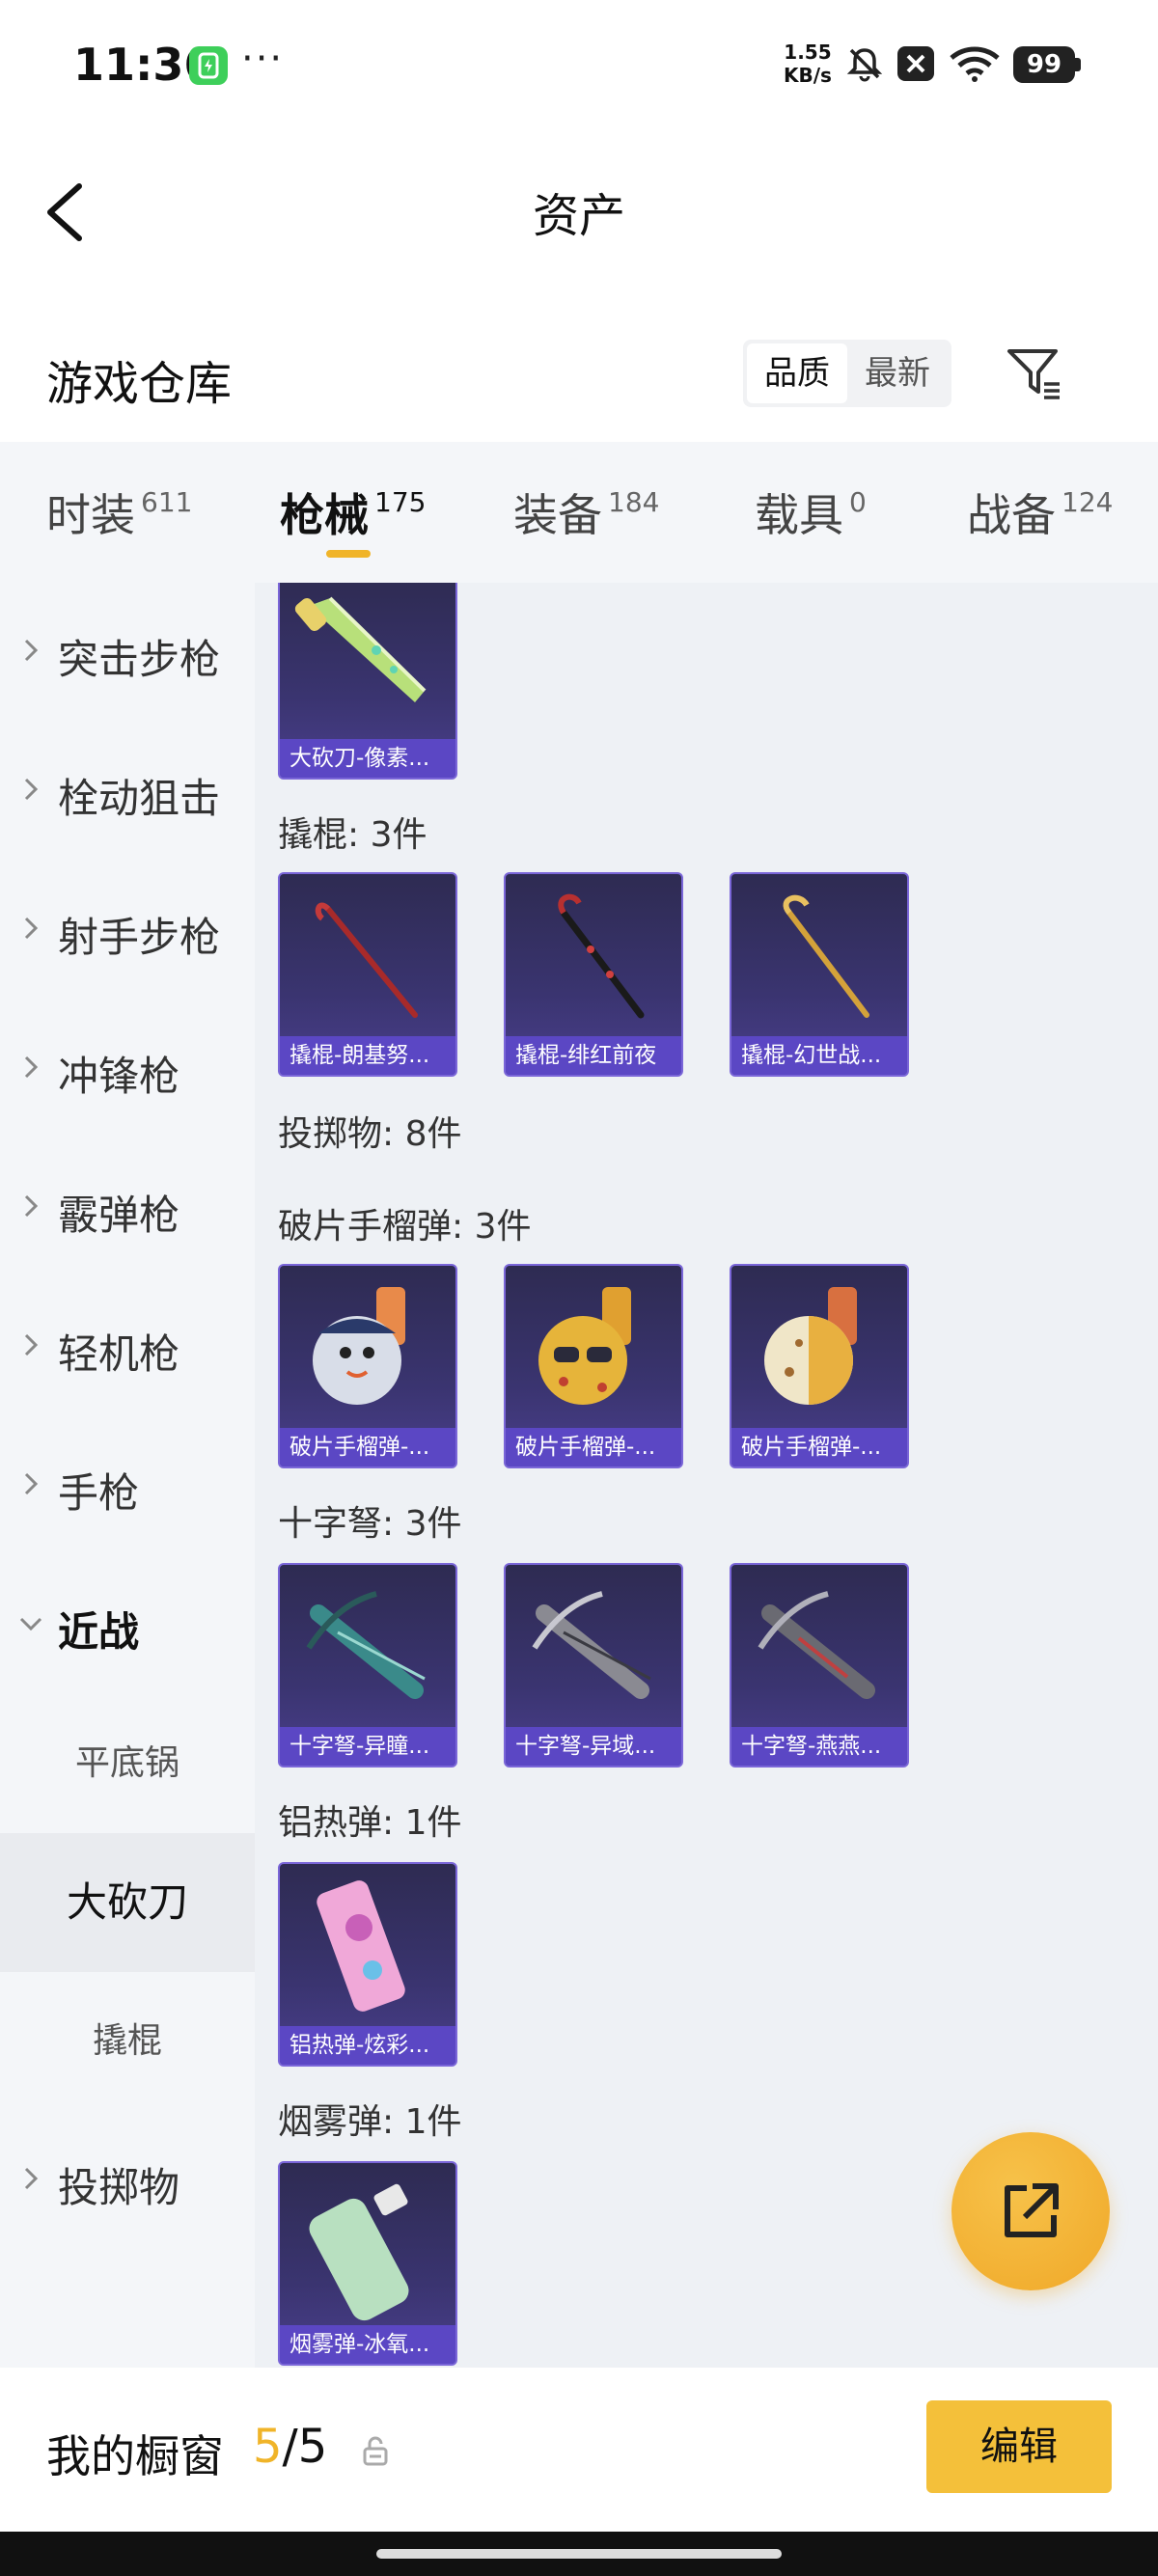 The image size is (1158, 2576). I want to click on group-label: 撬棍: 3件, so click(352, 835).